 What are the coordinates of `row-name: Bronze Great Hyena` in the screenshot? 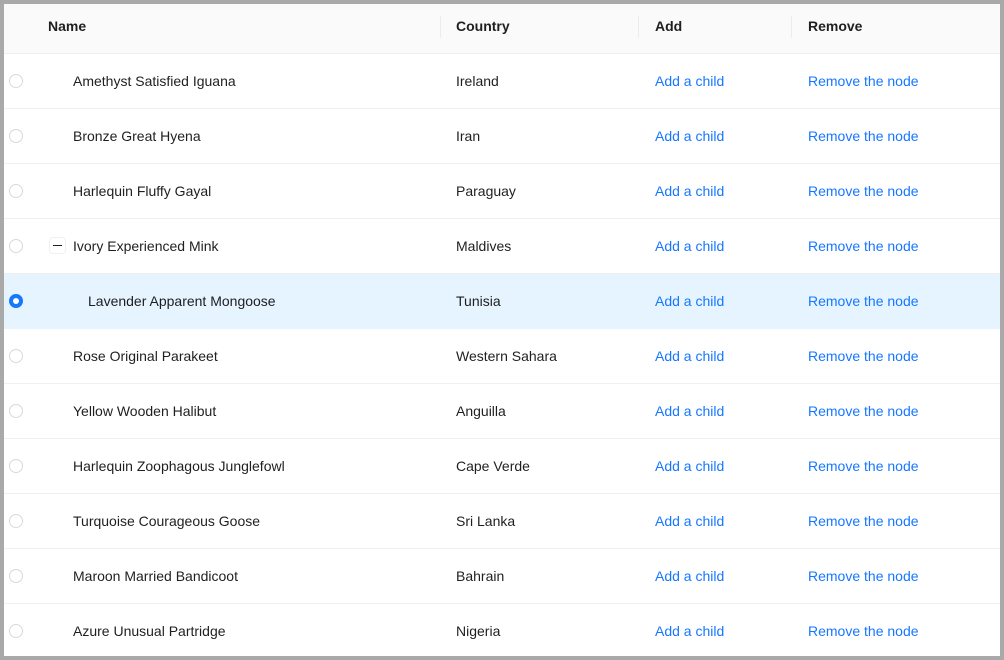 It's located at (137, 136).